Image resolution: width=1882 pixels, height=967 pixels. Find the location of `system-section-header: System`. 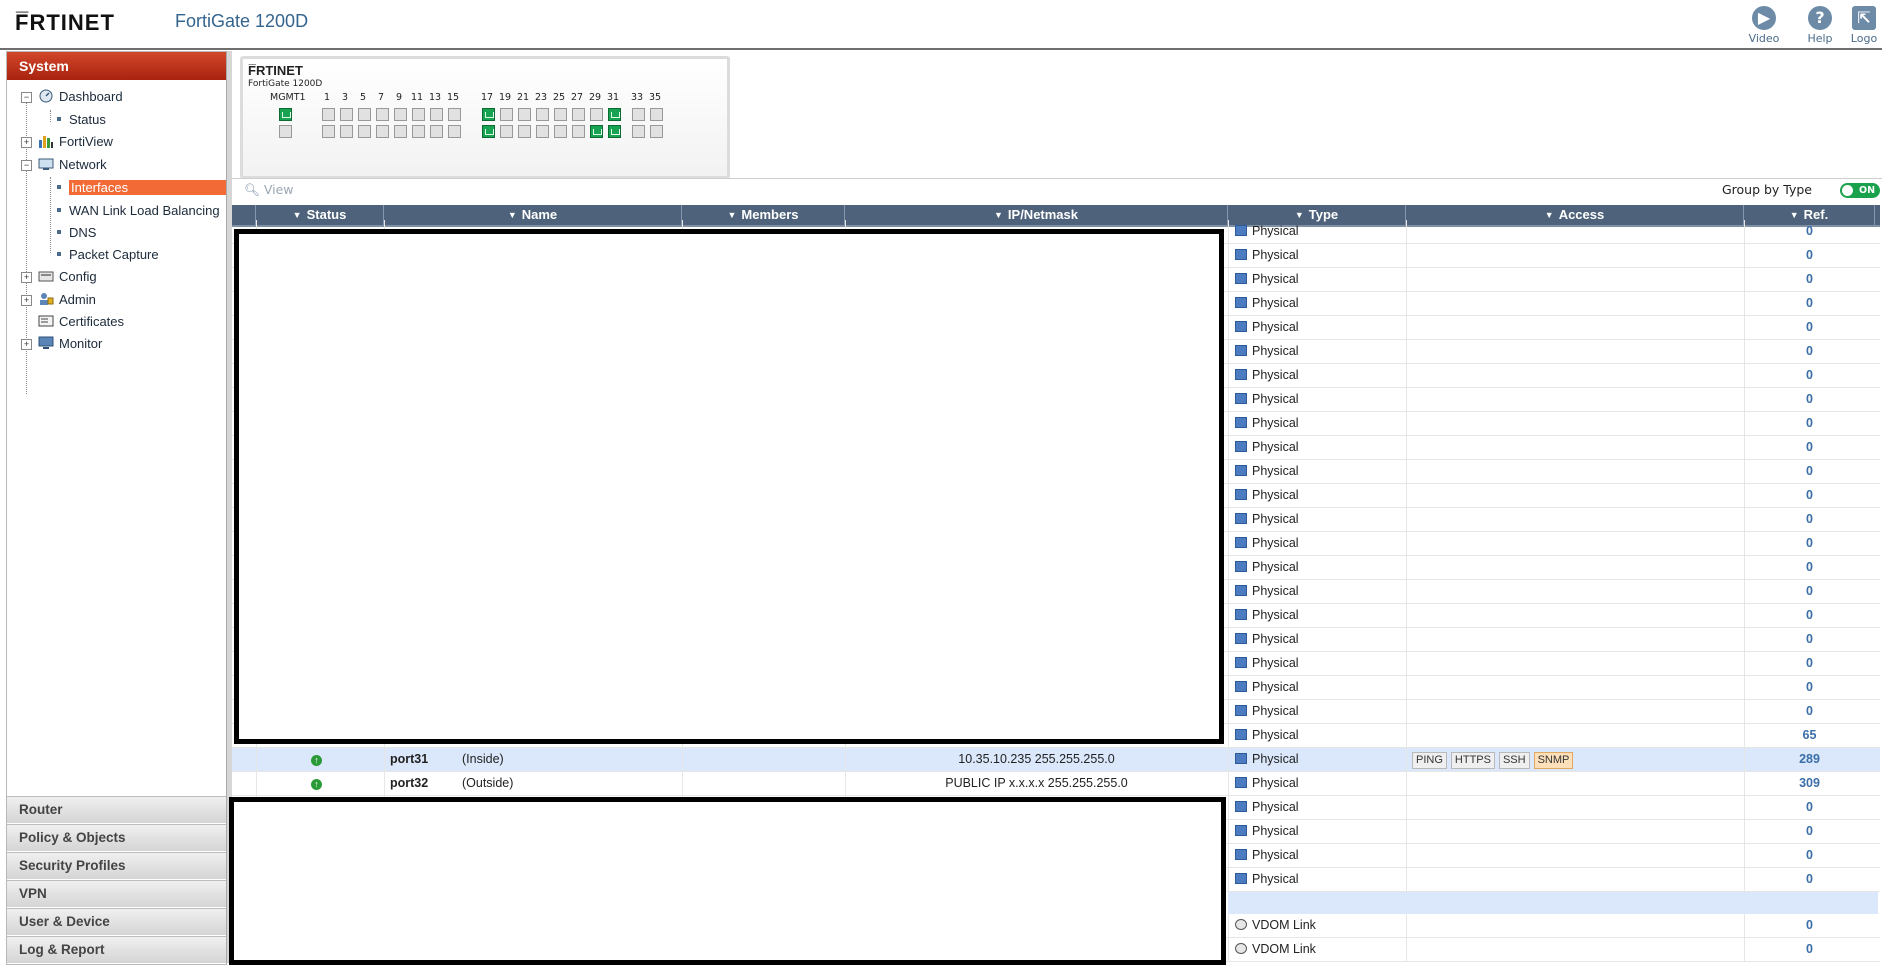

system-section-header: System is located at coordinates (116, 66).